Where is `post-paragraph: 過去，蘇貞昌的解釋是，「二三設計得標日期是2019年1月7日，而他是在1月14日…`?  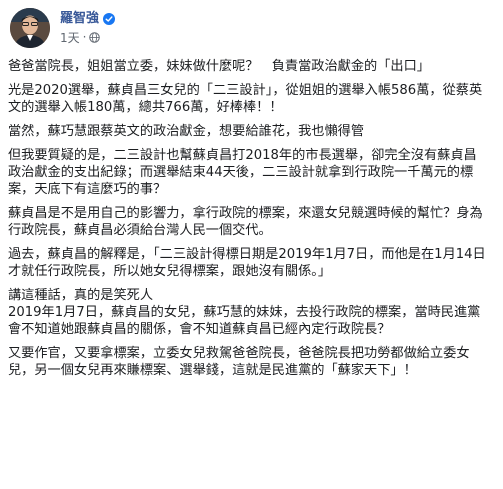 post-paragraph: 過去，蘇貞昌的解釋是，「二三設計得標日期是2019年1月7日，而他是在1月14日… is located at coordinates (247, 263).